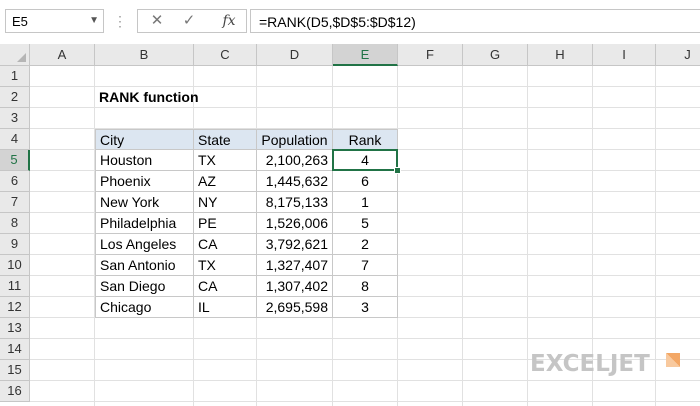 This screenshot has width=700, height=406. I want to click on table-cell: 3, so click(365, 307).